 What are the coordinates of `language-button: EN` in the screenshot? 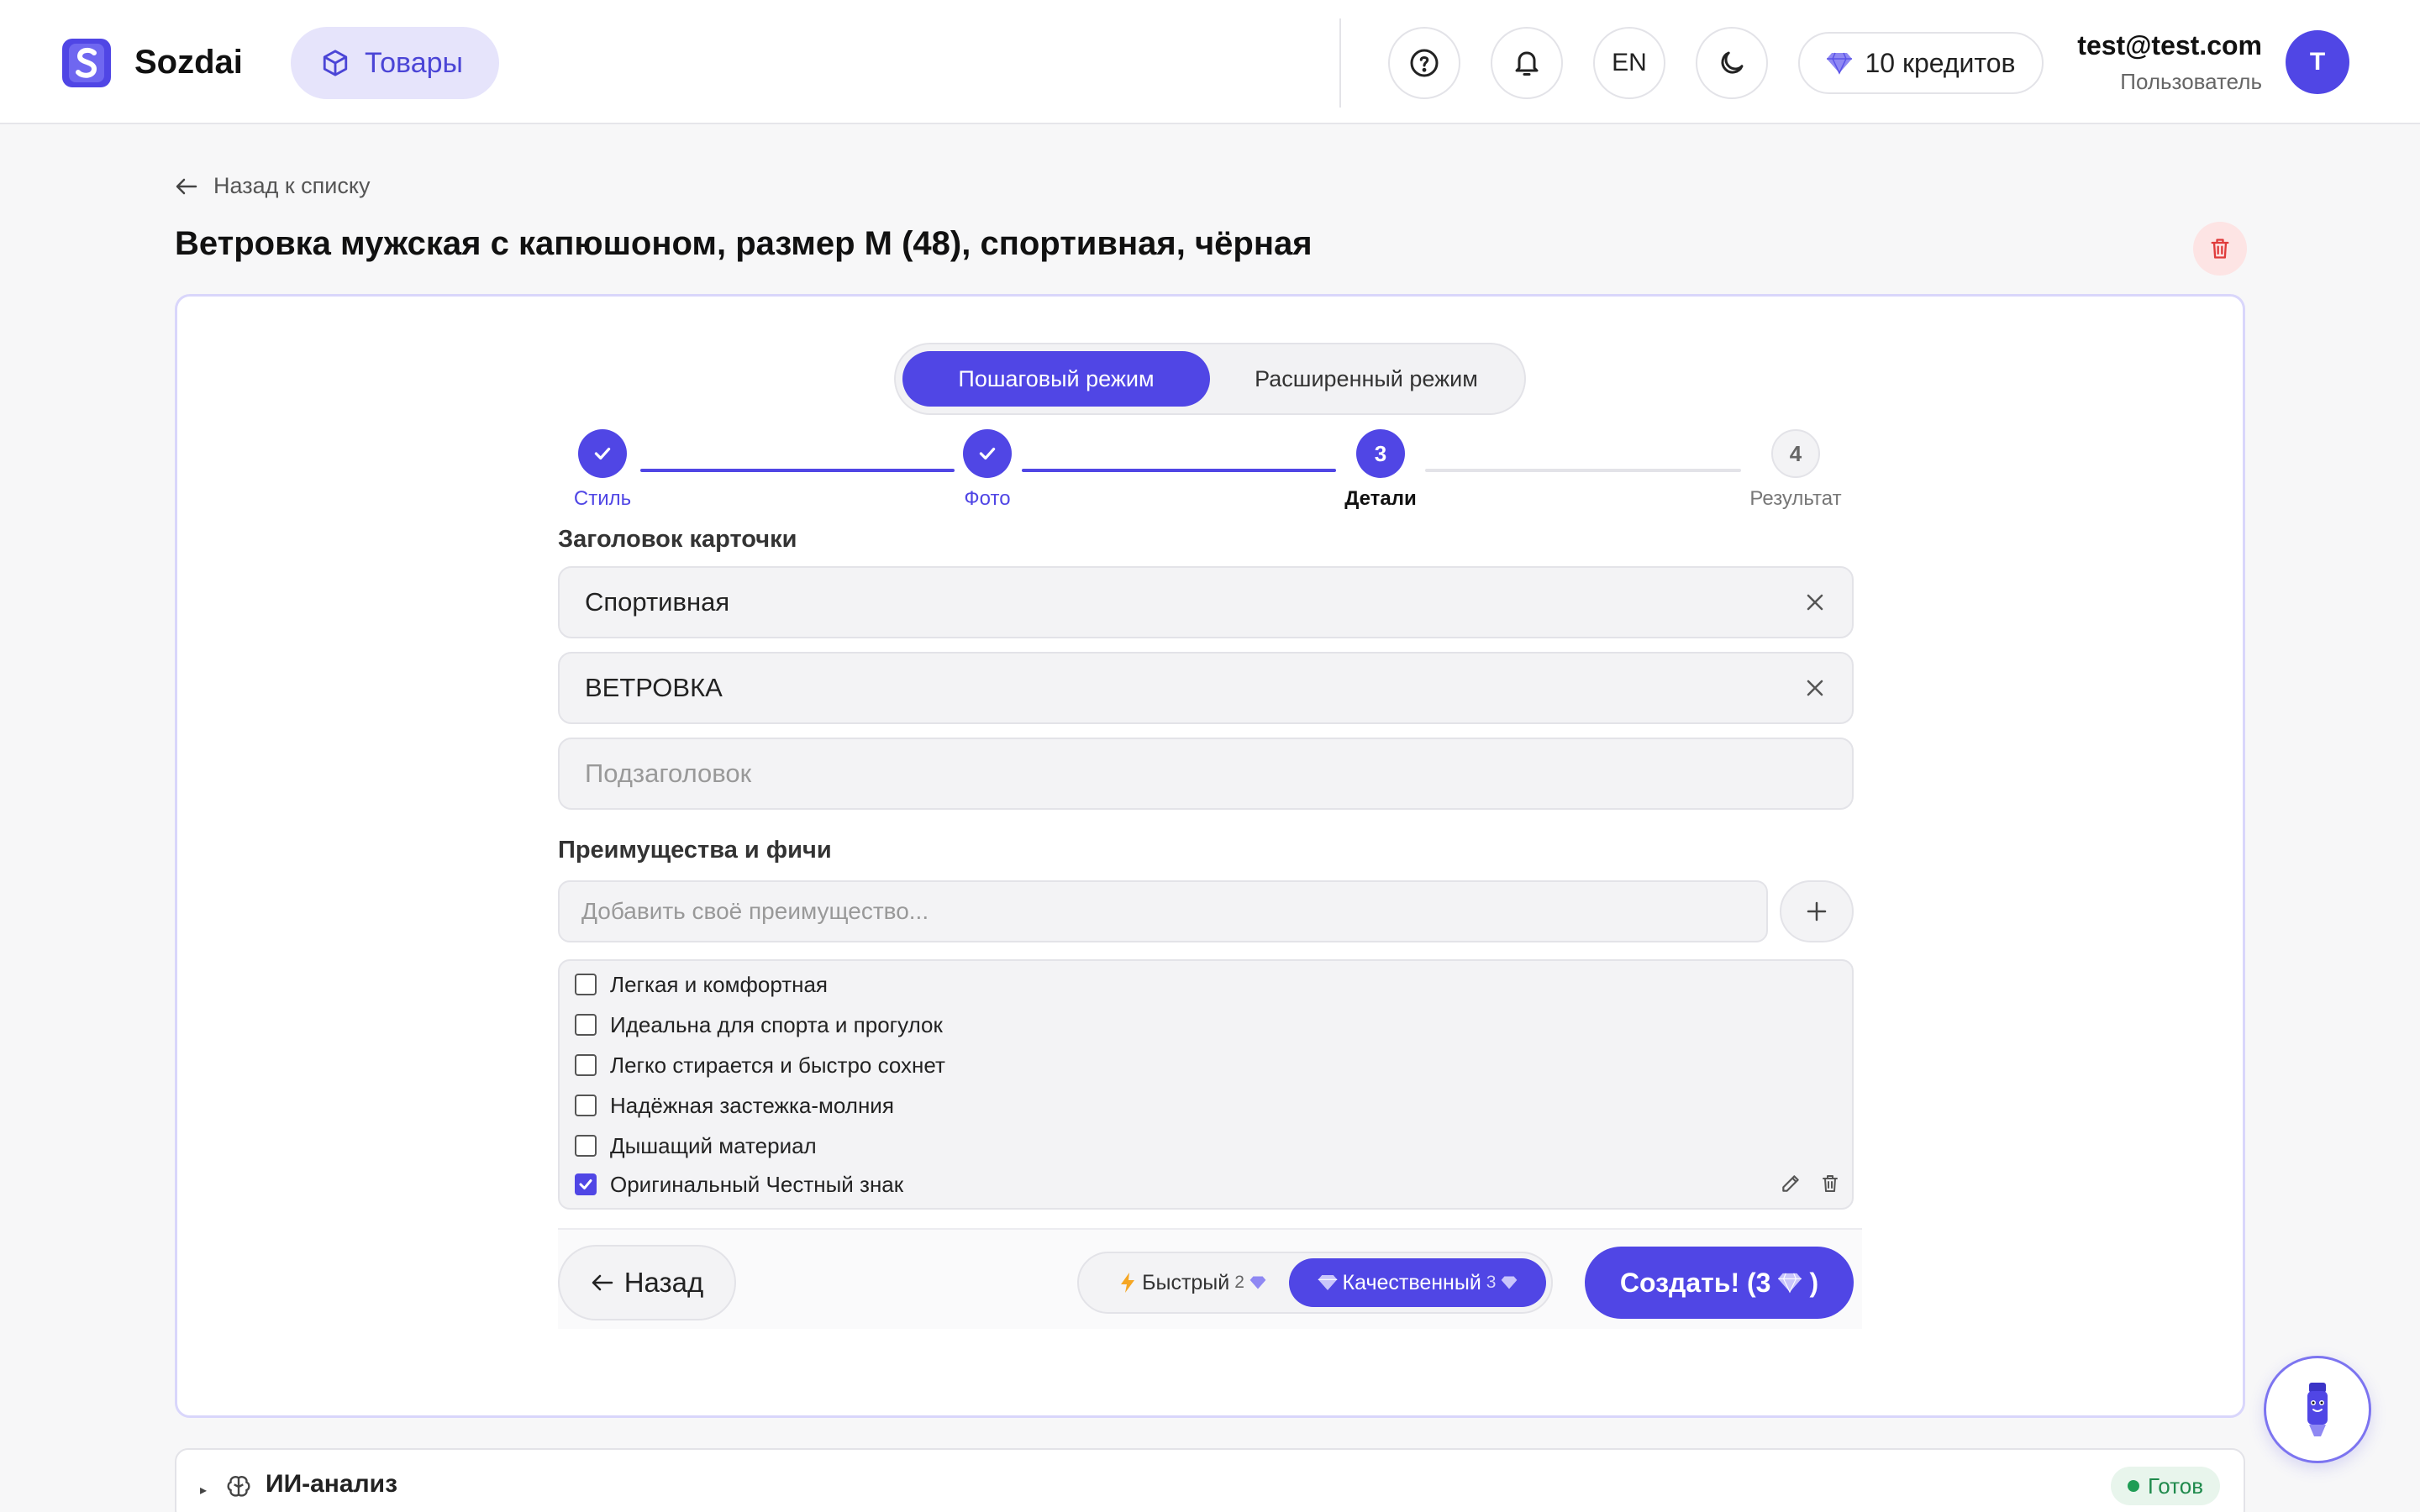 It's located at (1629, 63).